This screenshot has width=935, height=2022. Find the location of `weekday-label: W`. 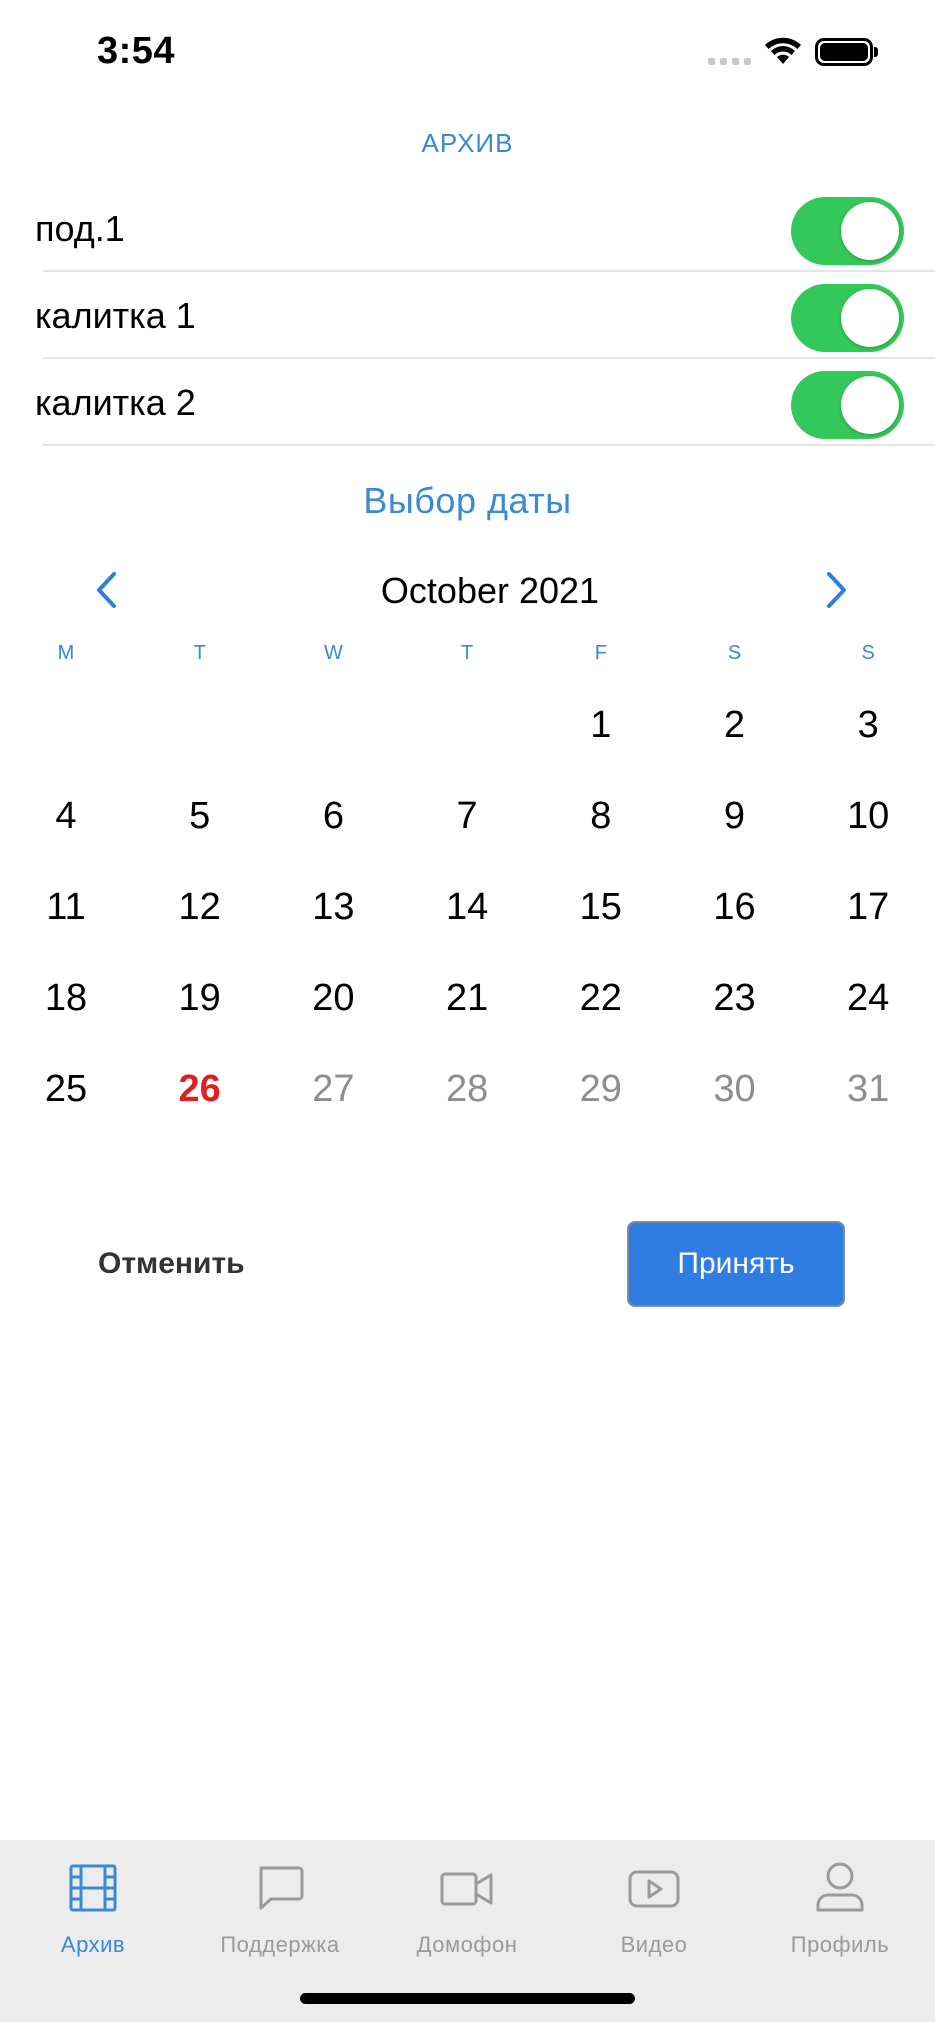

weekday-label: W is located at coordinates (333, 653).